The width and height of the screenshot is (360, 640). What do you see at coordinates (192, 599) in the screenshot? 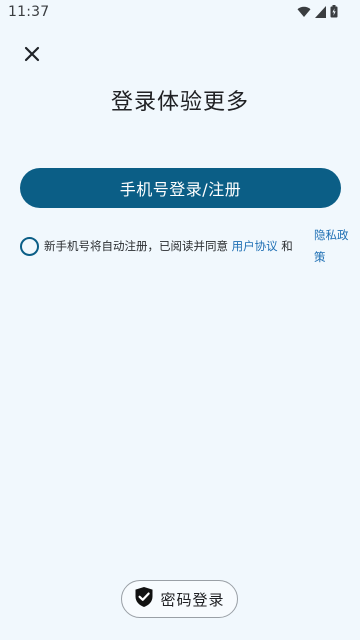
I see `password-login-label: 密码登录` at bounding box center [192, 599].